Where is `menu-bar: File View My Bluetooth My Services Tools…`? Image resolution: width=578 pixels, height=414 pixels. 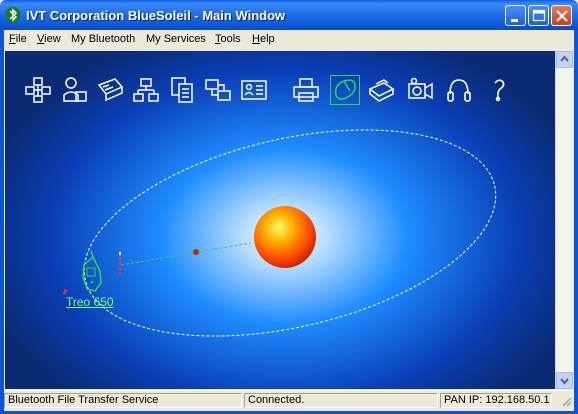 menu-bar: File View My Bluetooth My Services Tools… is located at coordinates (289, 39).